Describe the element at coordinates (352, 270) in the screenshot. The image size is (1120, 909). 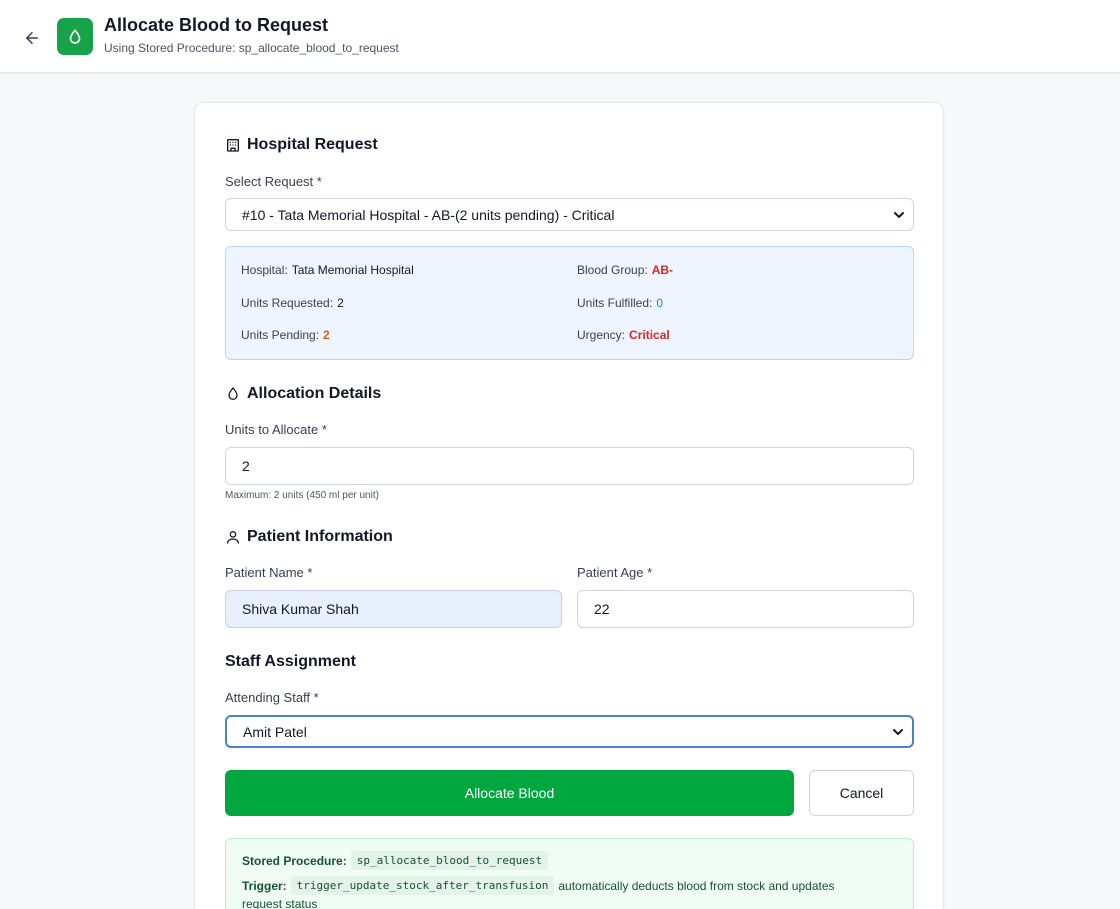
I see `hospital-value: Tata Memorial Hospital` at that location.